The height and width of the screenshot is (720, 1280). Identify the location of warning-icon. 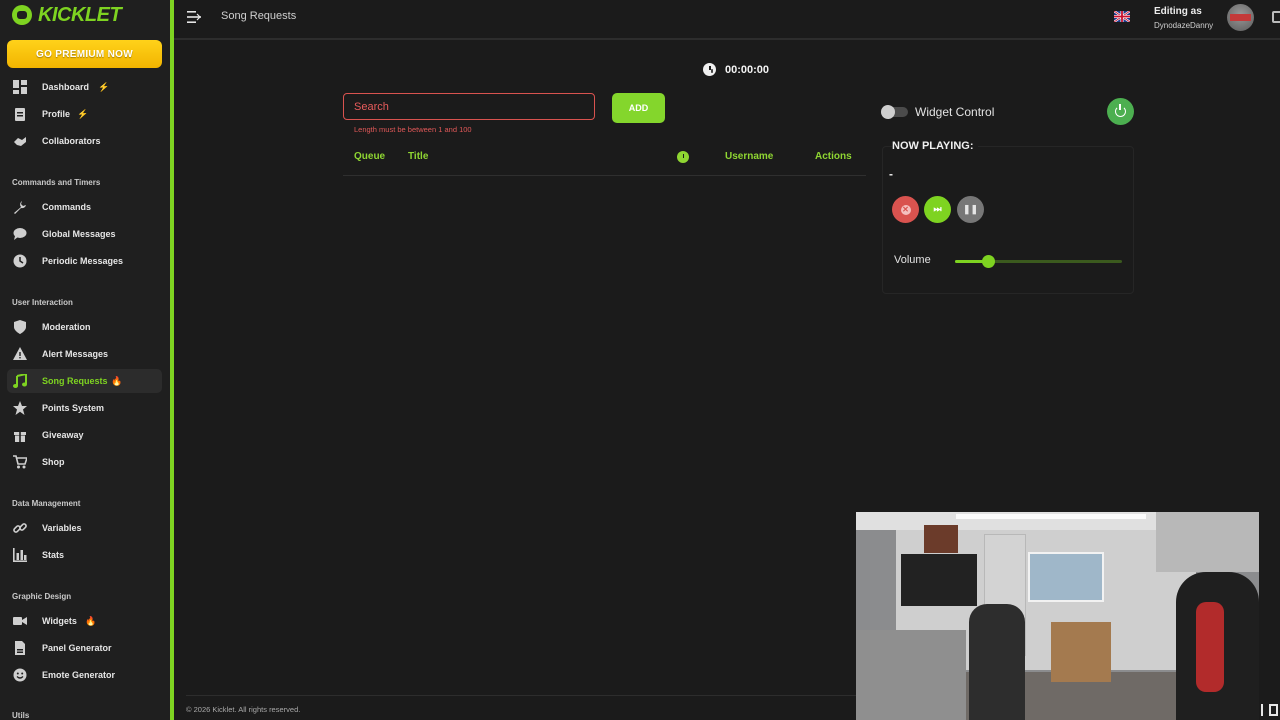
(20, 353).